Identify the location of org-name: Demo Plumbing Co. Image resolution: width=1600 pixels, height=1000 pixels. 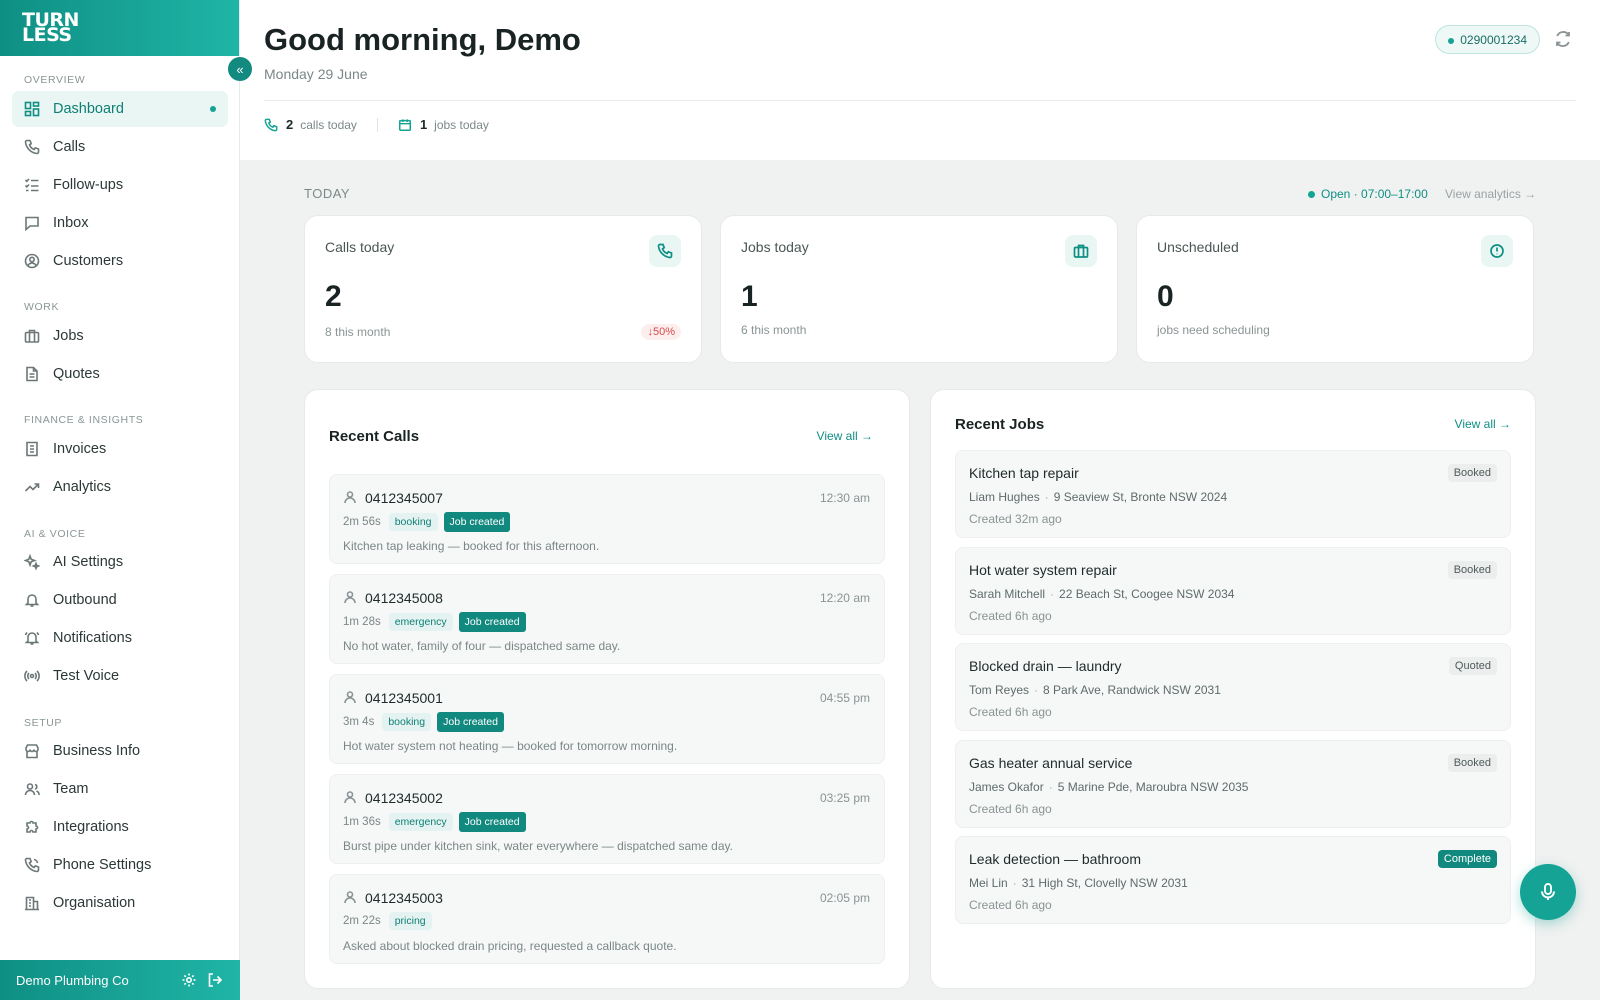
(72, 980).